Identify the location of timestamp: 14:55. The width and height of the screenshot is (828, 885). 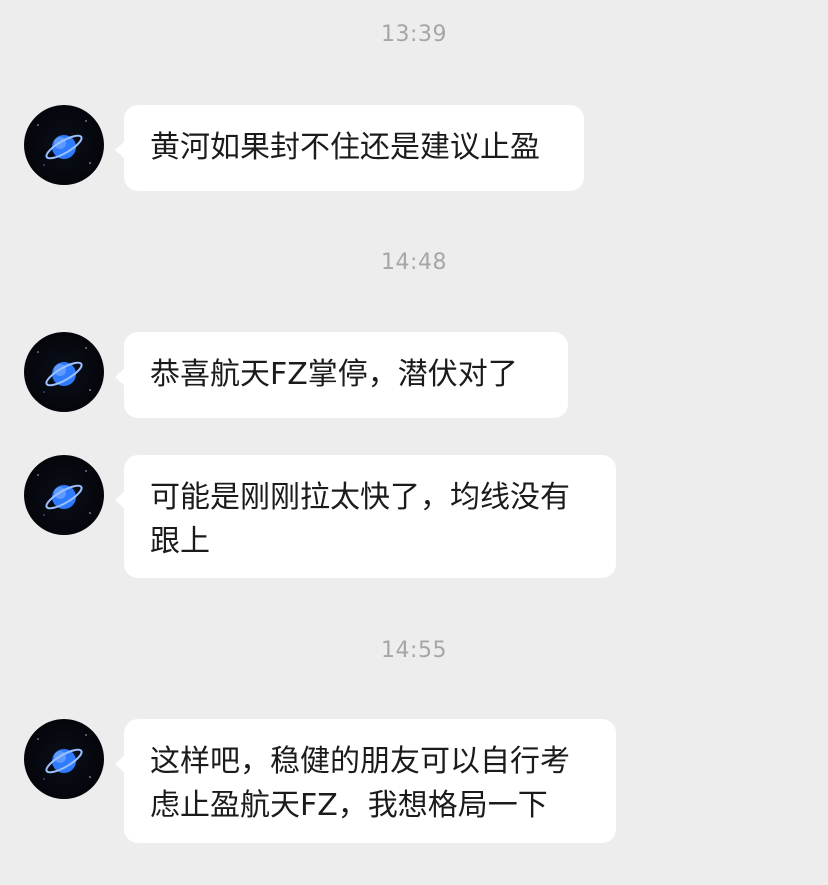
(414, 650).